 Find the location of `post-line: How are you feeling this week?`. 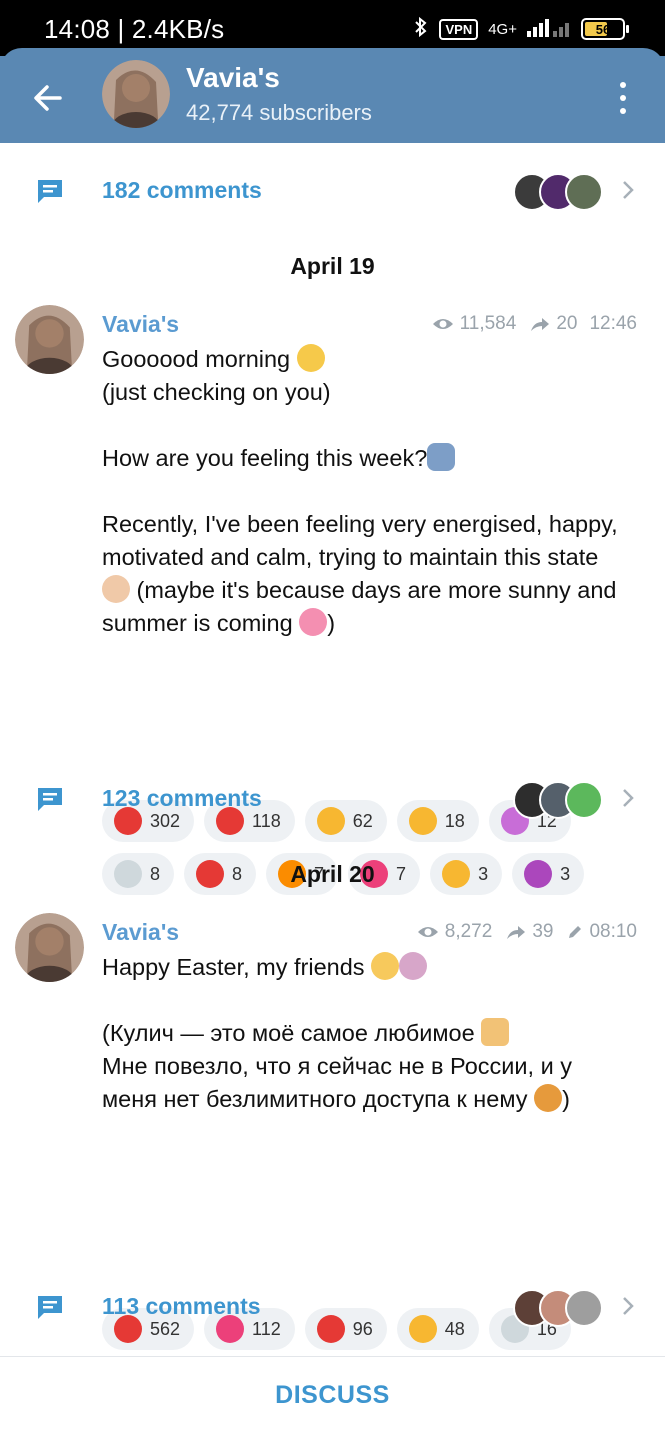

post-line: How are you feeling this week? is located at coordinates (265, 458).